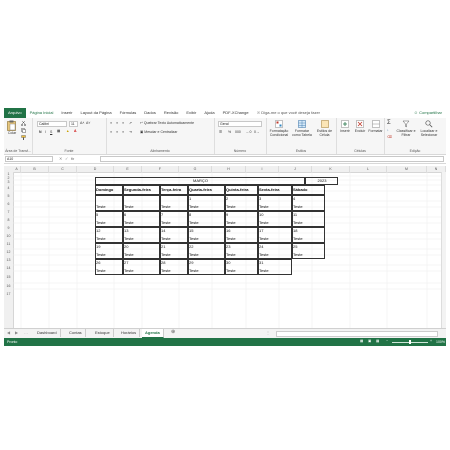  What do you see at coordinates (206, 198) in the screenshot?
I see `calendar-day-number: 1` at bounding box center [206, 198].